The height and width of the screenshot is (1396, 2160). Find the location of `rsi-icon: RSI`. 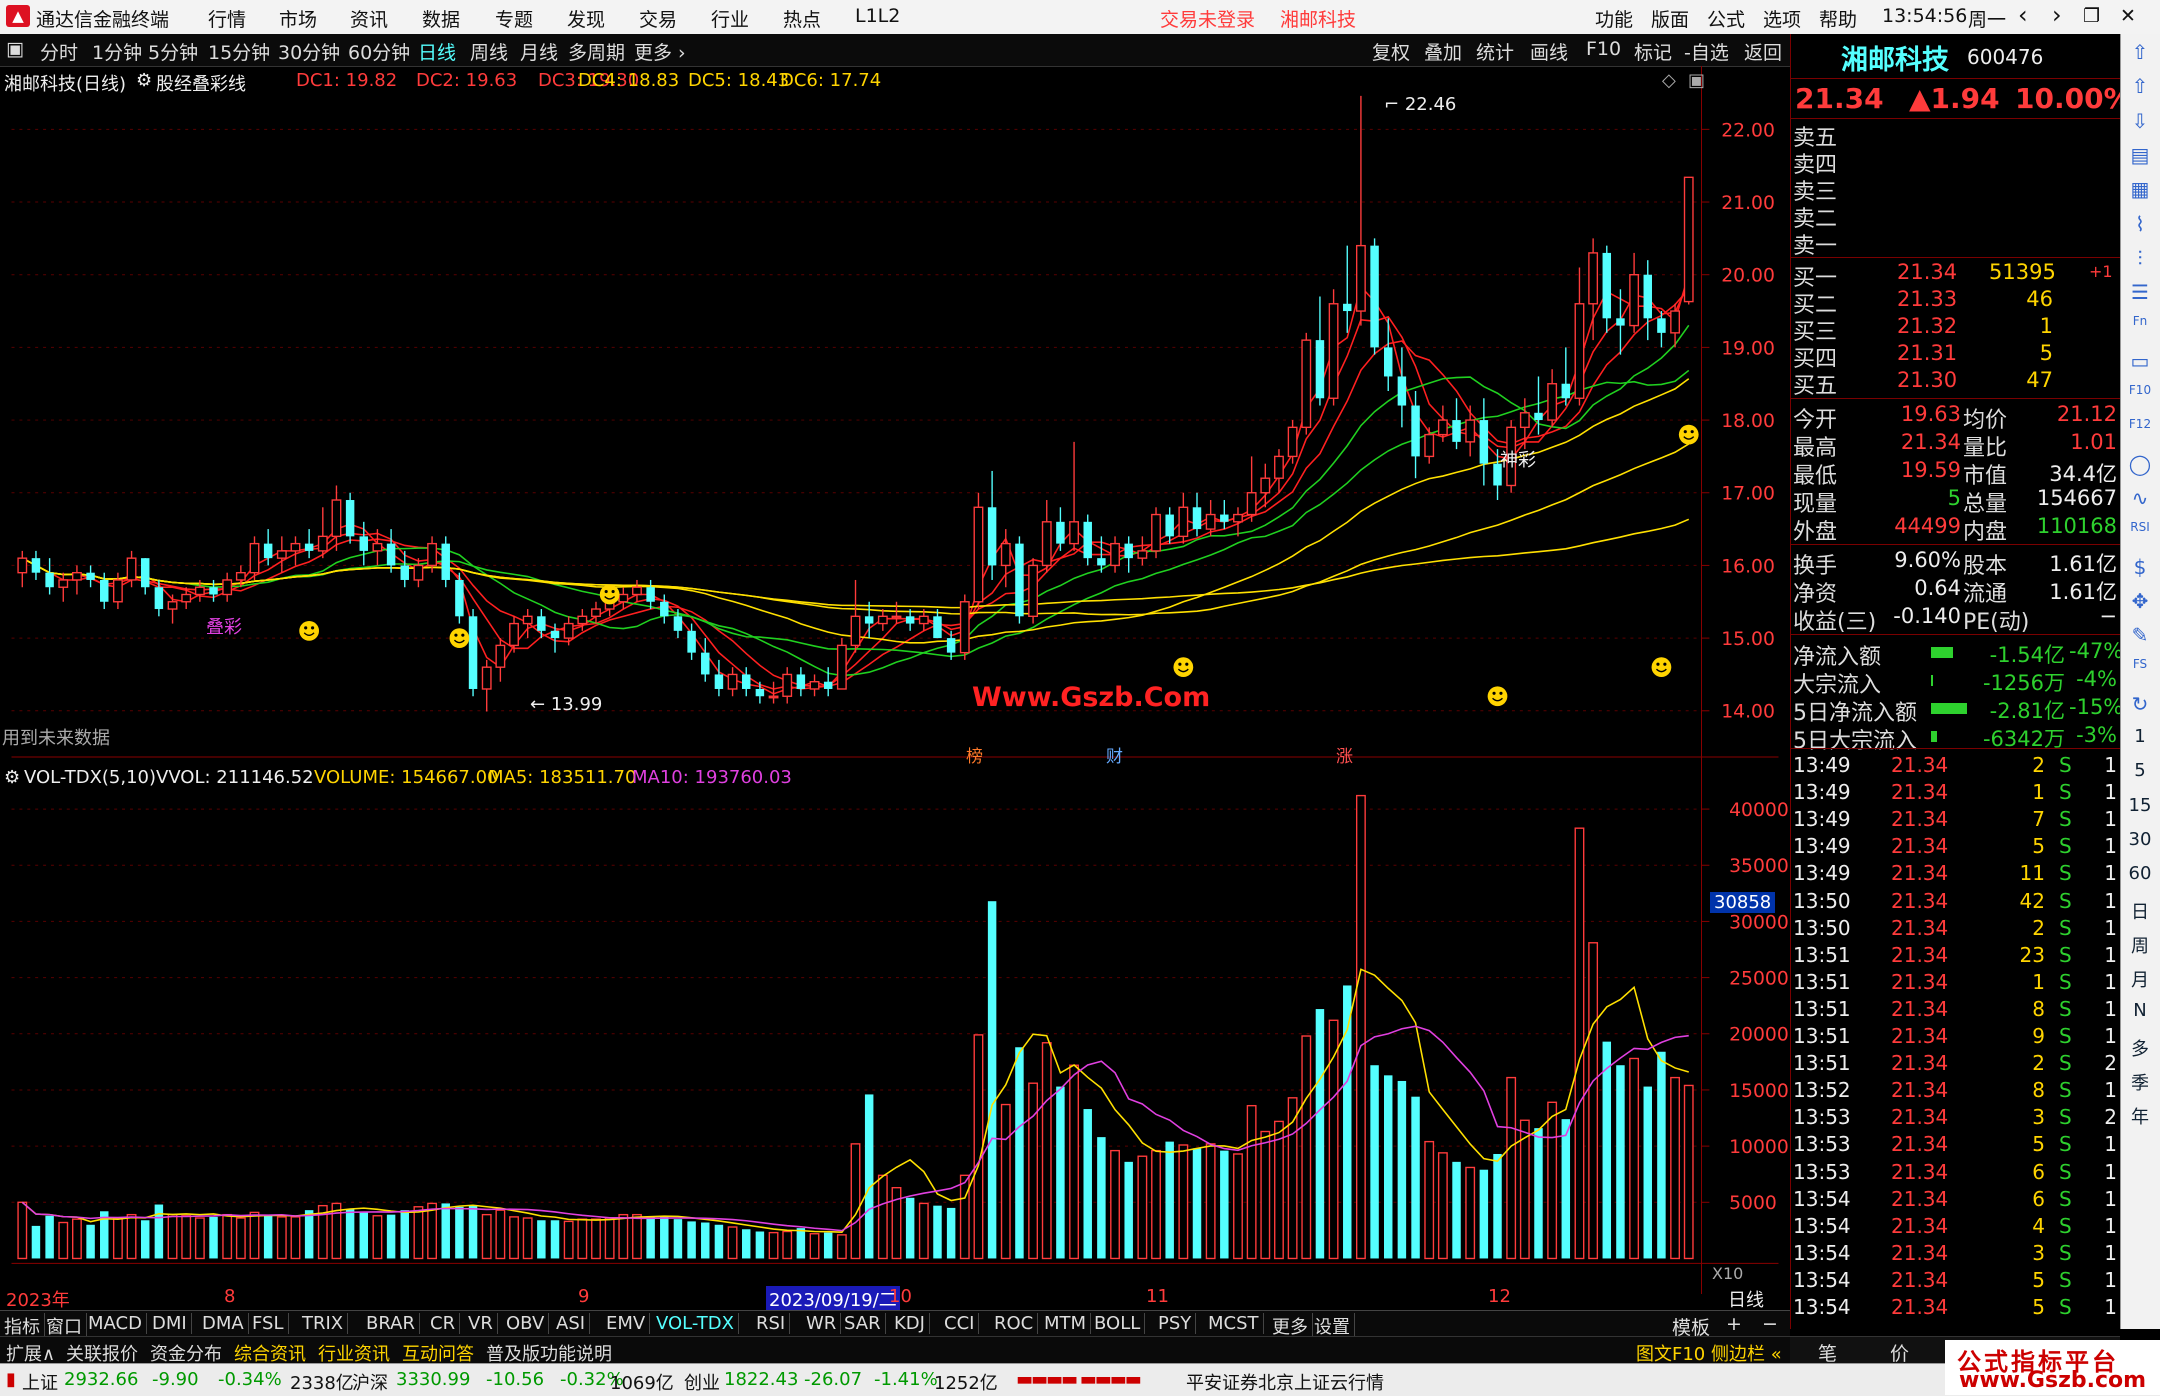

rsi-icon: RSI is located at coordinates (2140, 534).